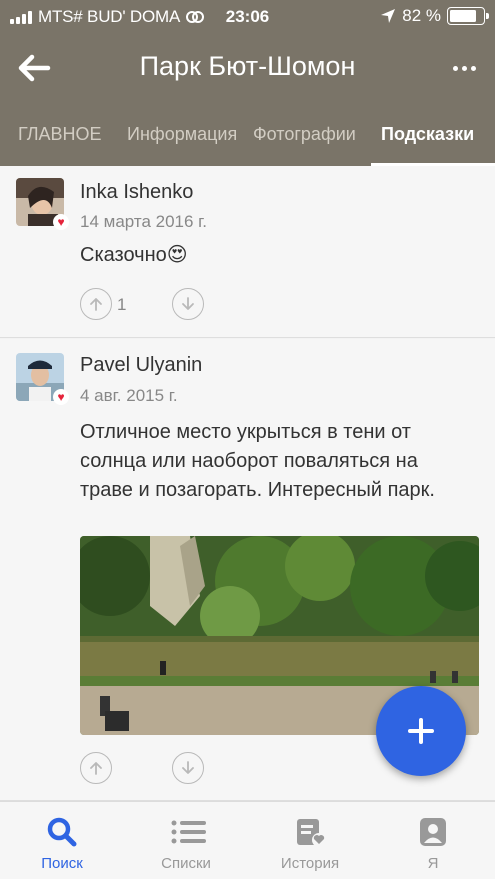 This screenshot has width=495, height=879. I want to click on history-icon, so click(311, 833).